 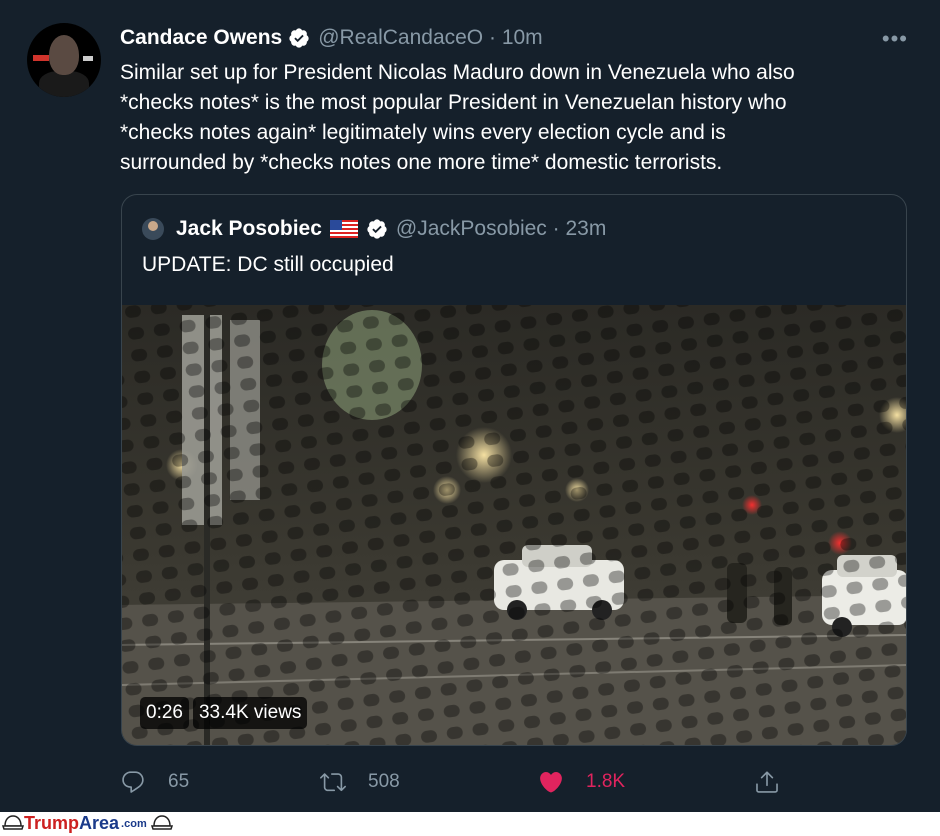 I want to click on quoted-tweet-time: 23m, so click(x=585, y=229).